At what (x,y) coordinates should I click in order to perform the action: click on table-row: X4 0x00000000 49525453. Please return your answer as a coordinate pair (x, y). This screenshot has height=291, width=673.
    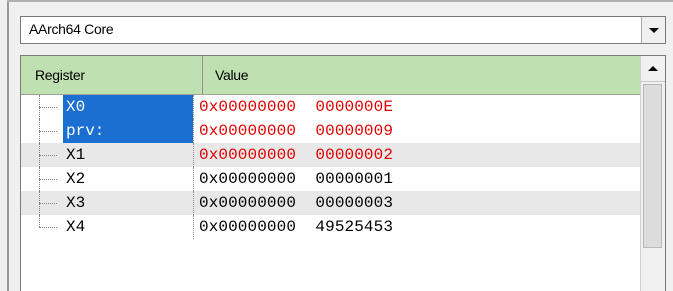
    Looking at the image, I should click on (331, 227).